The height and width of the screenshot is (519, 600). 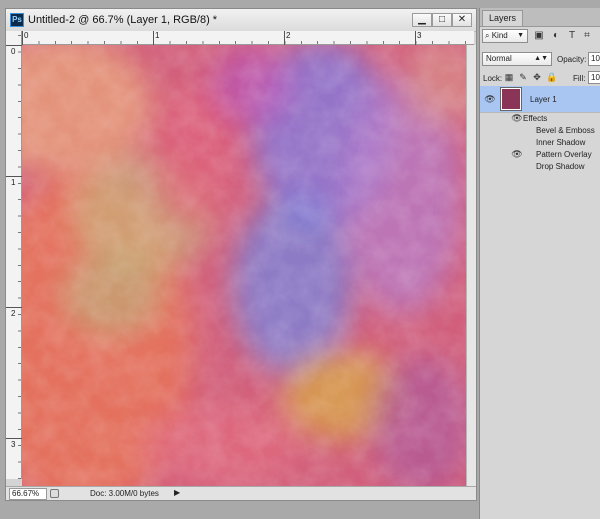 I want to click on minimize-button: ▁, so click(x=422, y=20).